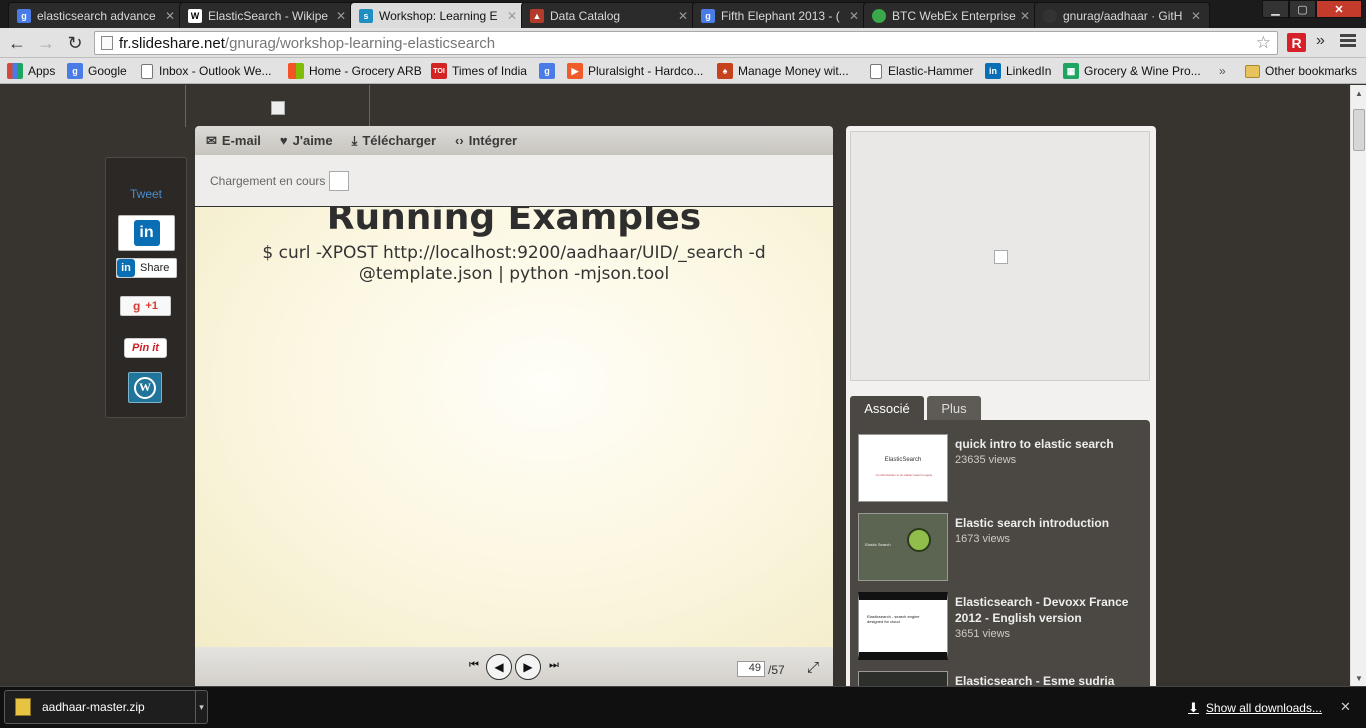 This screenshot has width=1366, height=728. I want to click on related-title: Elastic search introduction, so click(1047, 523).